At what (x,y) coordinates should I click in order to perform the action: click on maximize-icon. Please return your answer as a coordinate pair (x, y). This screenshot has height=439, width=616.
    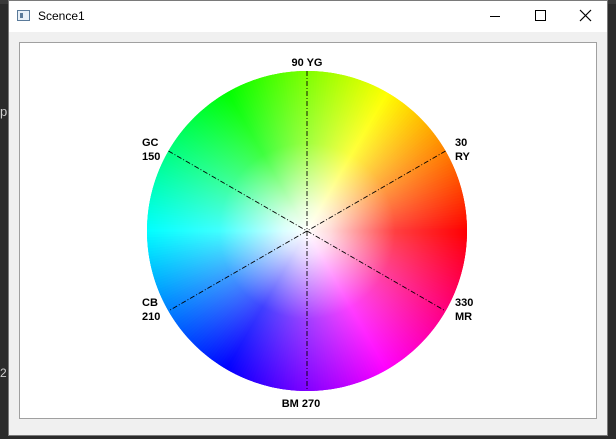
    Looking at the image, I should click on (540, 15).